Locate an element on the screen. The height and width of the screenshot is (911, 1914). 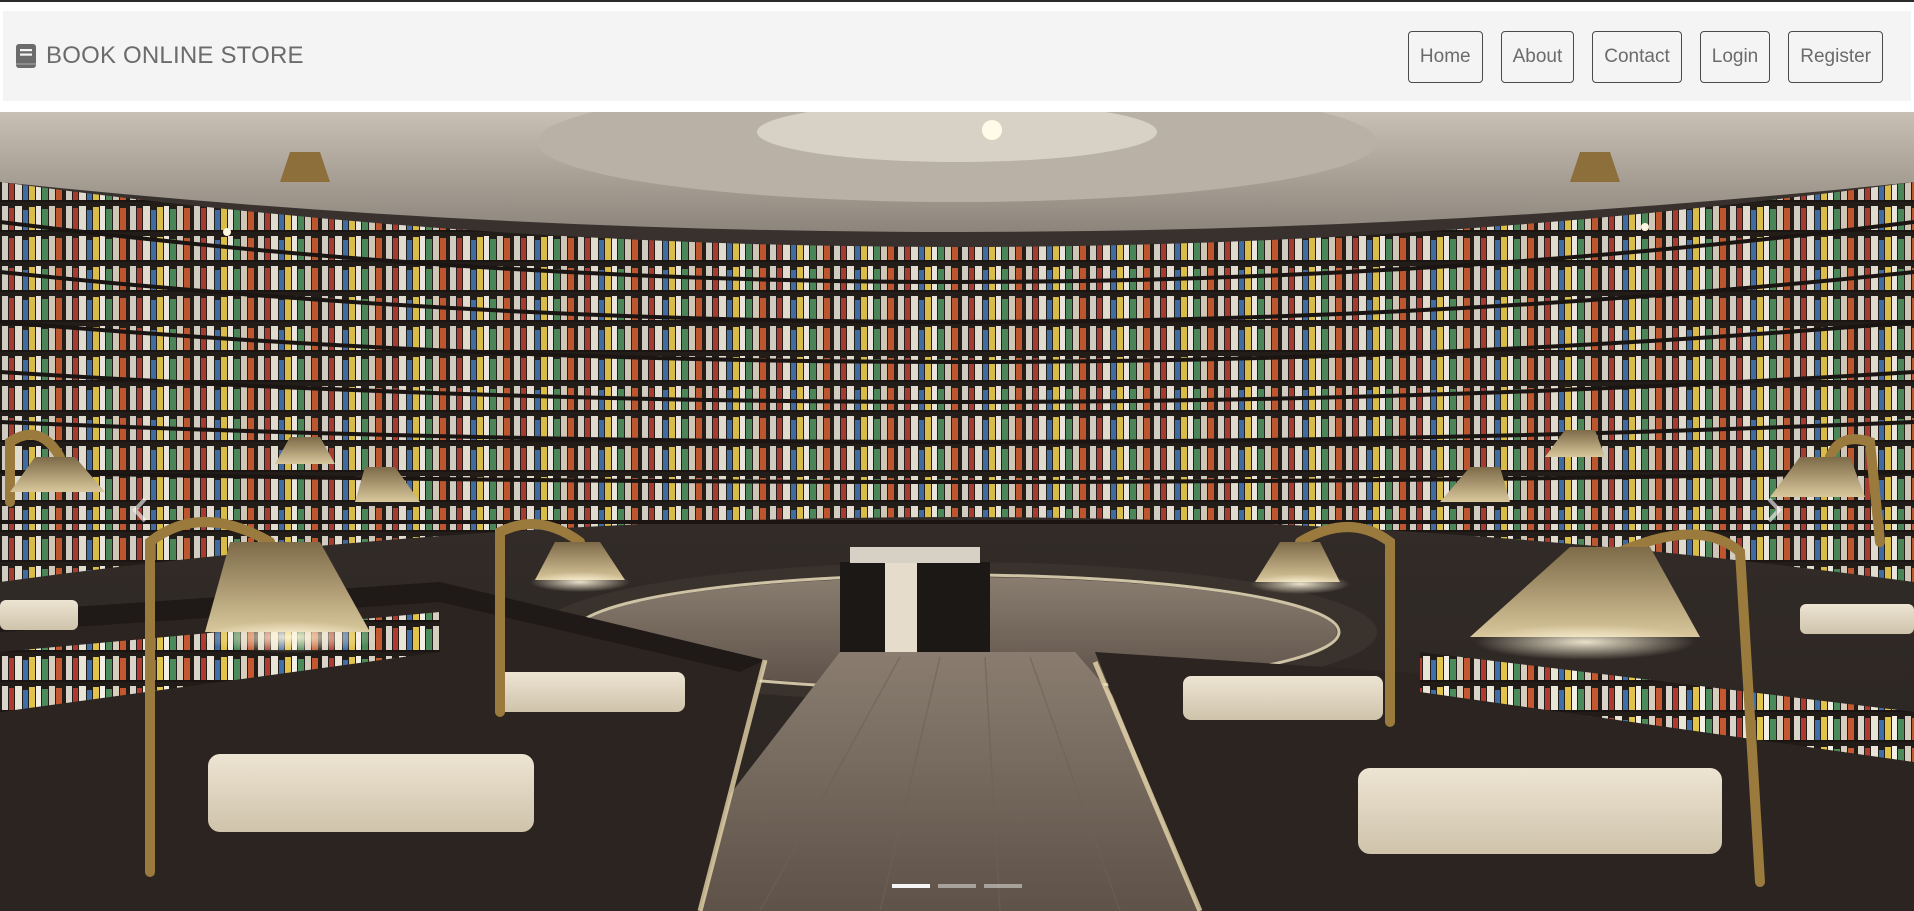
carousel-prev-button is located at coordinates (140, 510).